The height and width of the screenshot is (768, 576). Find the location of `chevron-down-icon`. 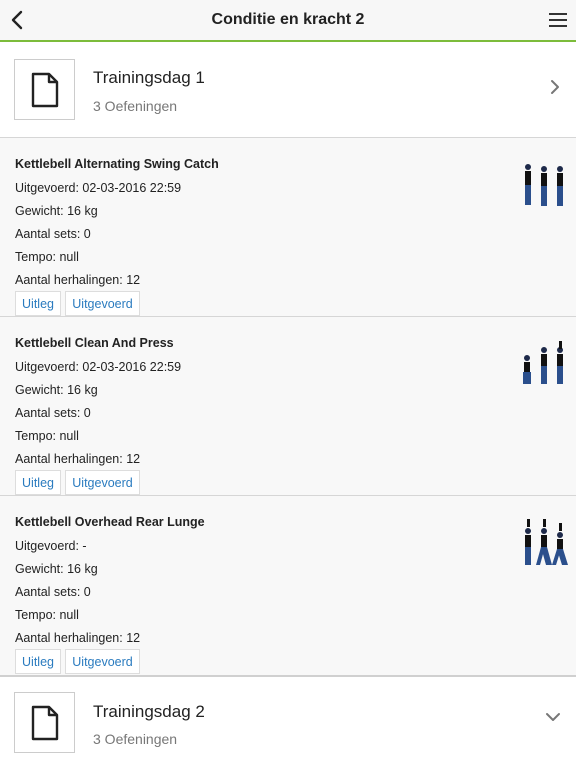

chevron-down-icon is located at coordinates (553, 717).